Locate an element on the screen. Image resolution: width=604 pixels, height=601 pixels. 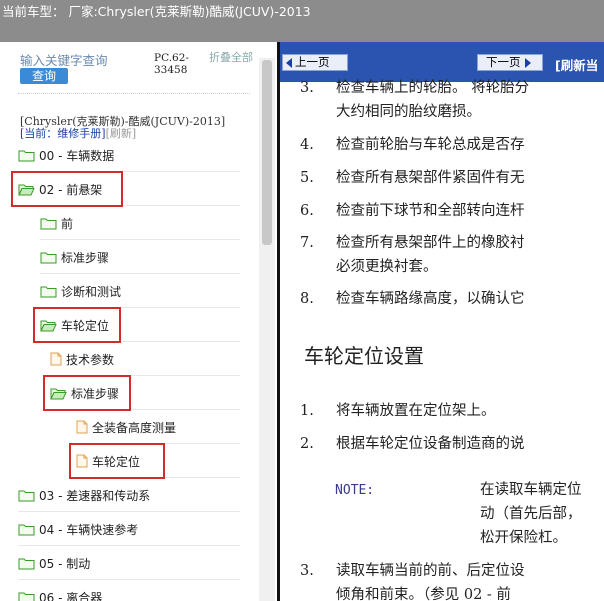
pc-code: PC.62-33458 is located at coordinates (171, 64).